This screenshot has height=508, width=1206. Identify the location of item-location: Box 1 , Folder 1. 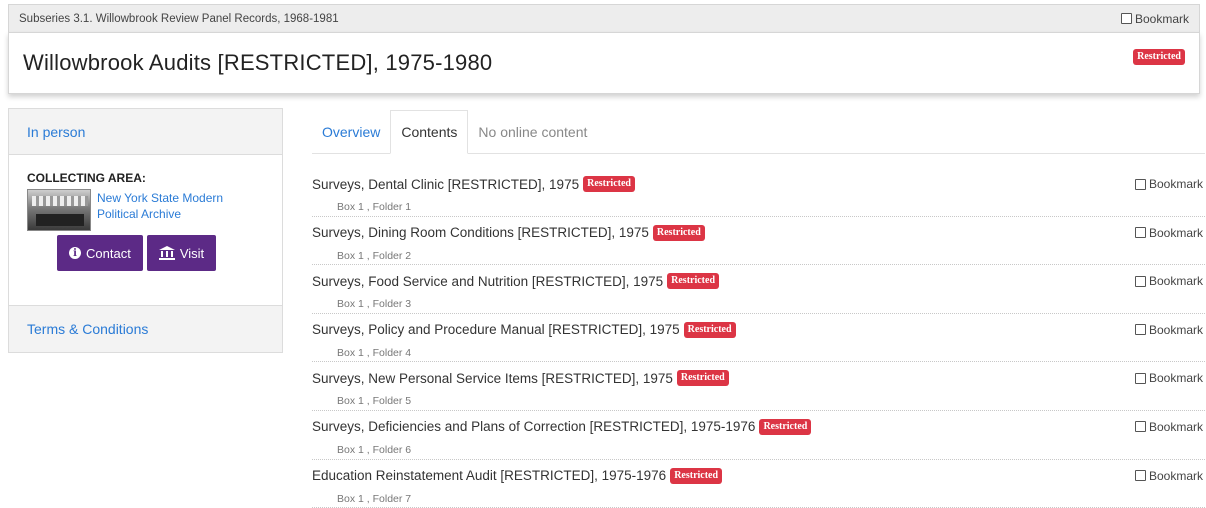
(374, 207).